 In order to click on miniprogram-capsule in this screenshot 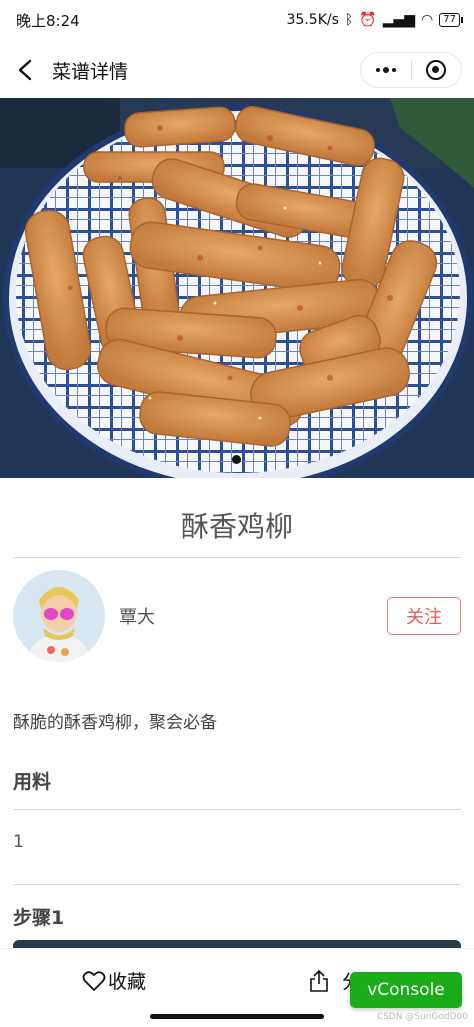, I will do `click(411, 70)`.